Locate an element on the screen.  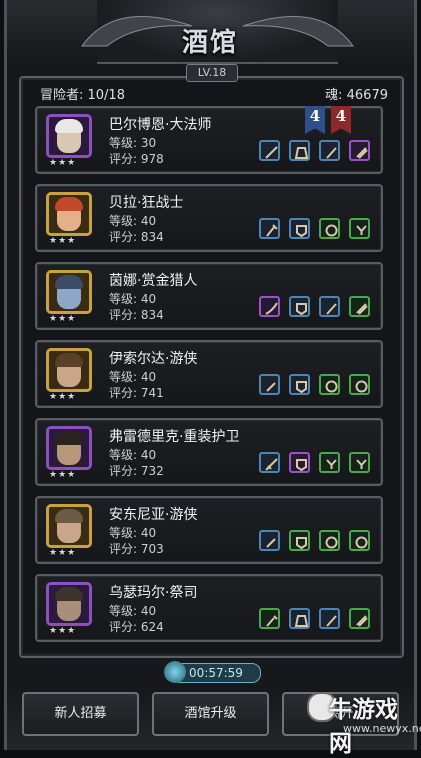
hero-name: 贝拉·狂战士 is located at coordinates (146, 203).